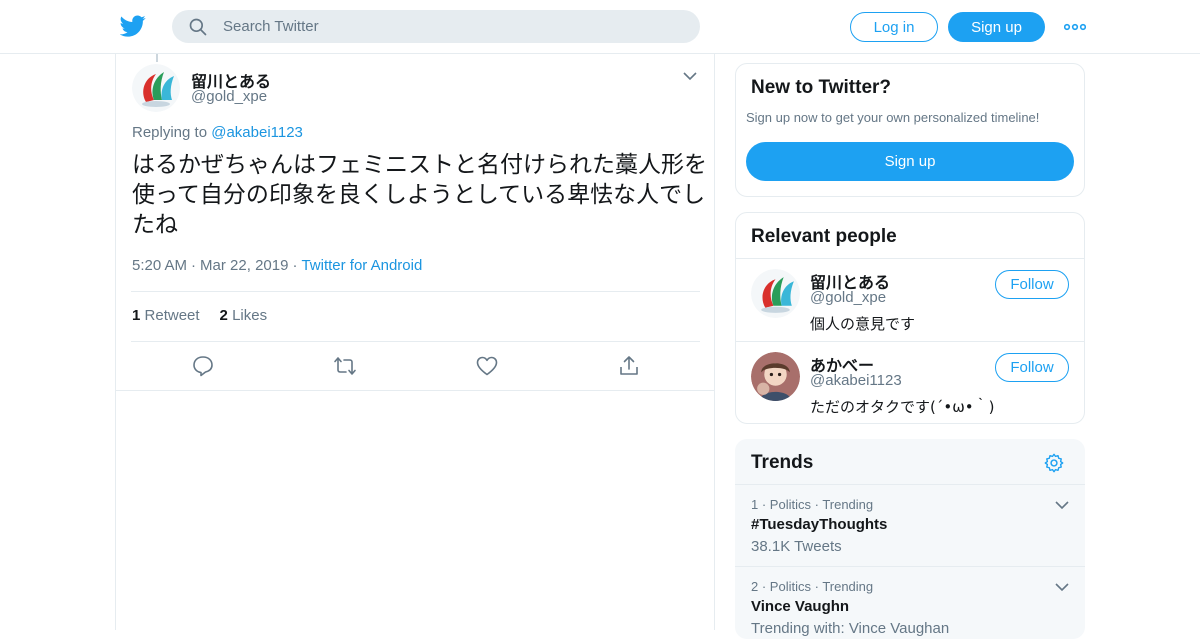 The height and width of the screenshot is (639, 1200). Describe the element at coordinates (136, 315) in the screenshot. I see `retweet-count: 1` at that location.